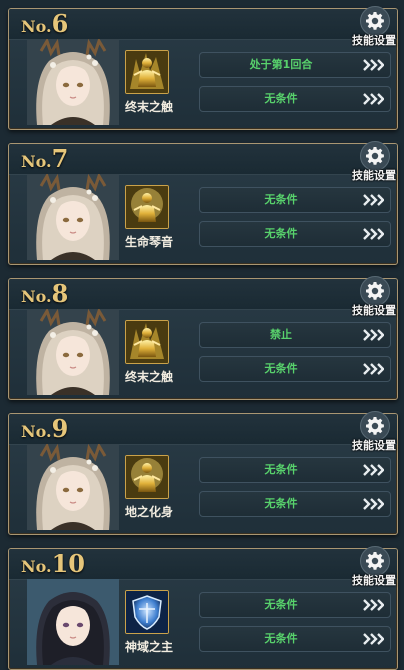 This screenshot has height=670, width=404. Describe the element at coordinates (148, 512) in the screenshot. I see `skill-name: 地之化身` at that location.